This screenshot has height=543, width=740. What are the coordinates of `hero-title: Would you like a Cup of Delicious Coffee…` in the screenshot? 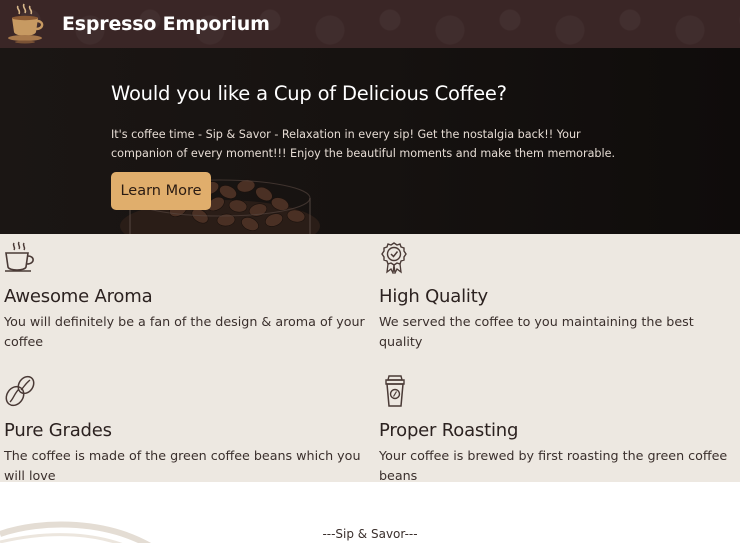 It's located at (309, 93).